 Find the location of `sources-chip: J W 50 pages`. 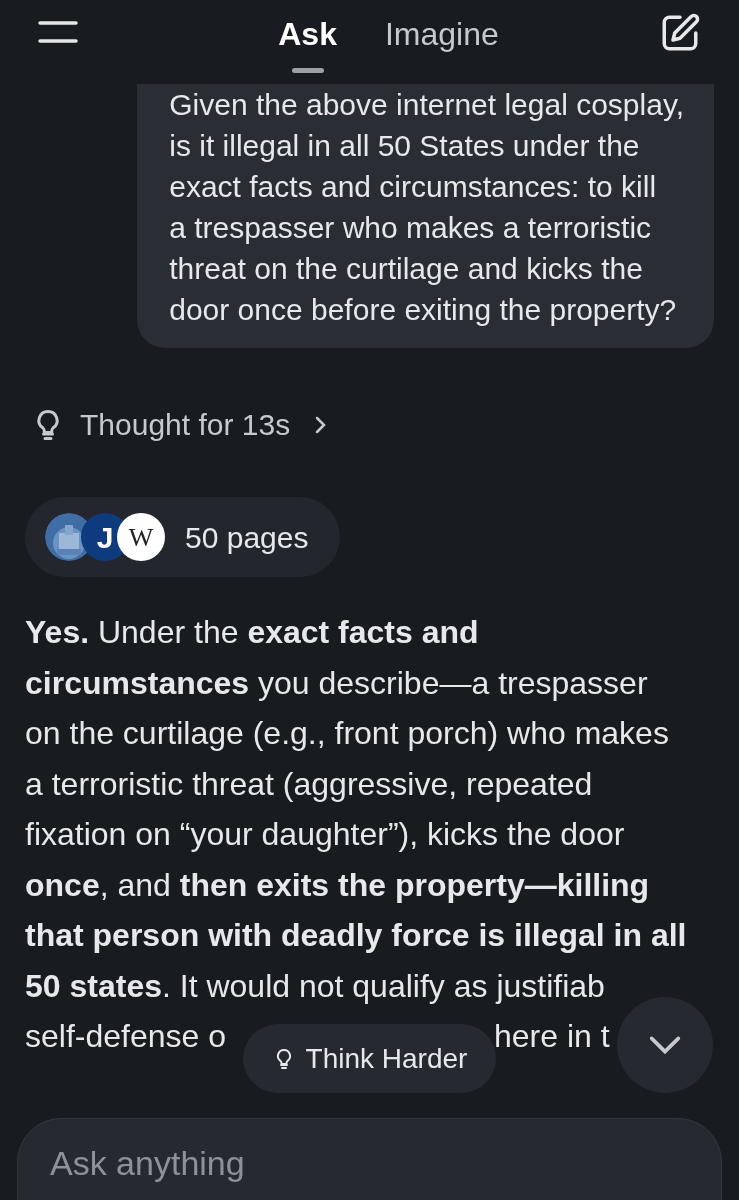

sources-chip: J W 50 pages is located at coordinates (183, 537).